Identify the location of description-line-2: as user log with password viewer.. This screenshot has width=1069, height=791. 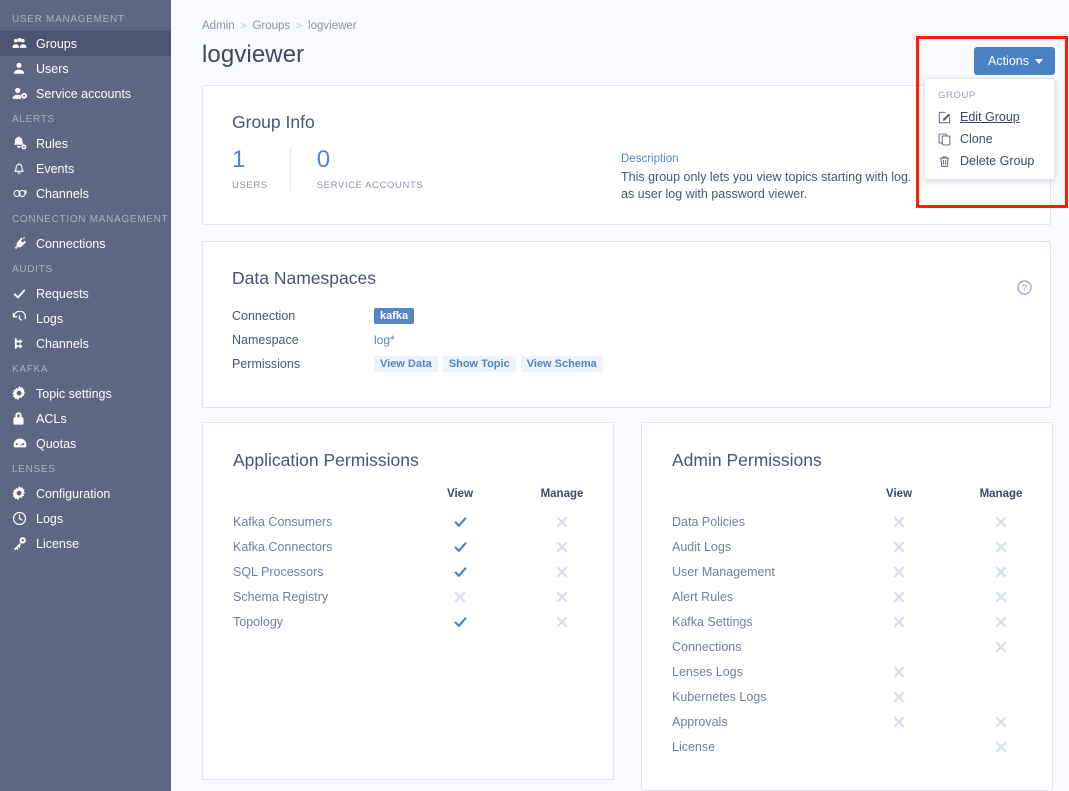
(714, 194).